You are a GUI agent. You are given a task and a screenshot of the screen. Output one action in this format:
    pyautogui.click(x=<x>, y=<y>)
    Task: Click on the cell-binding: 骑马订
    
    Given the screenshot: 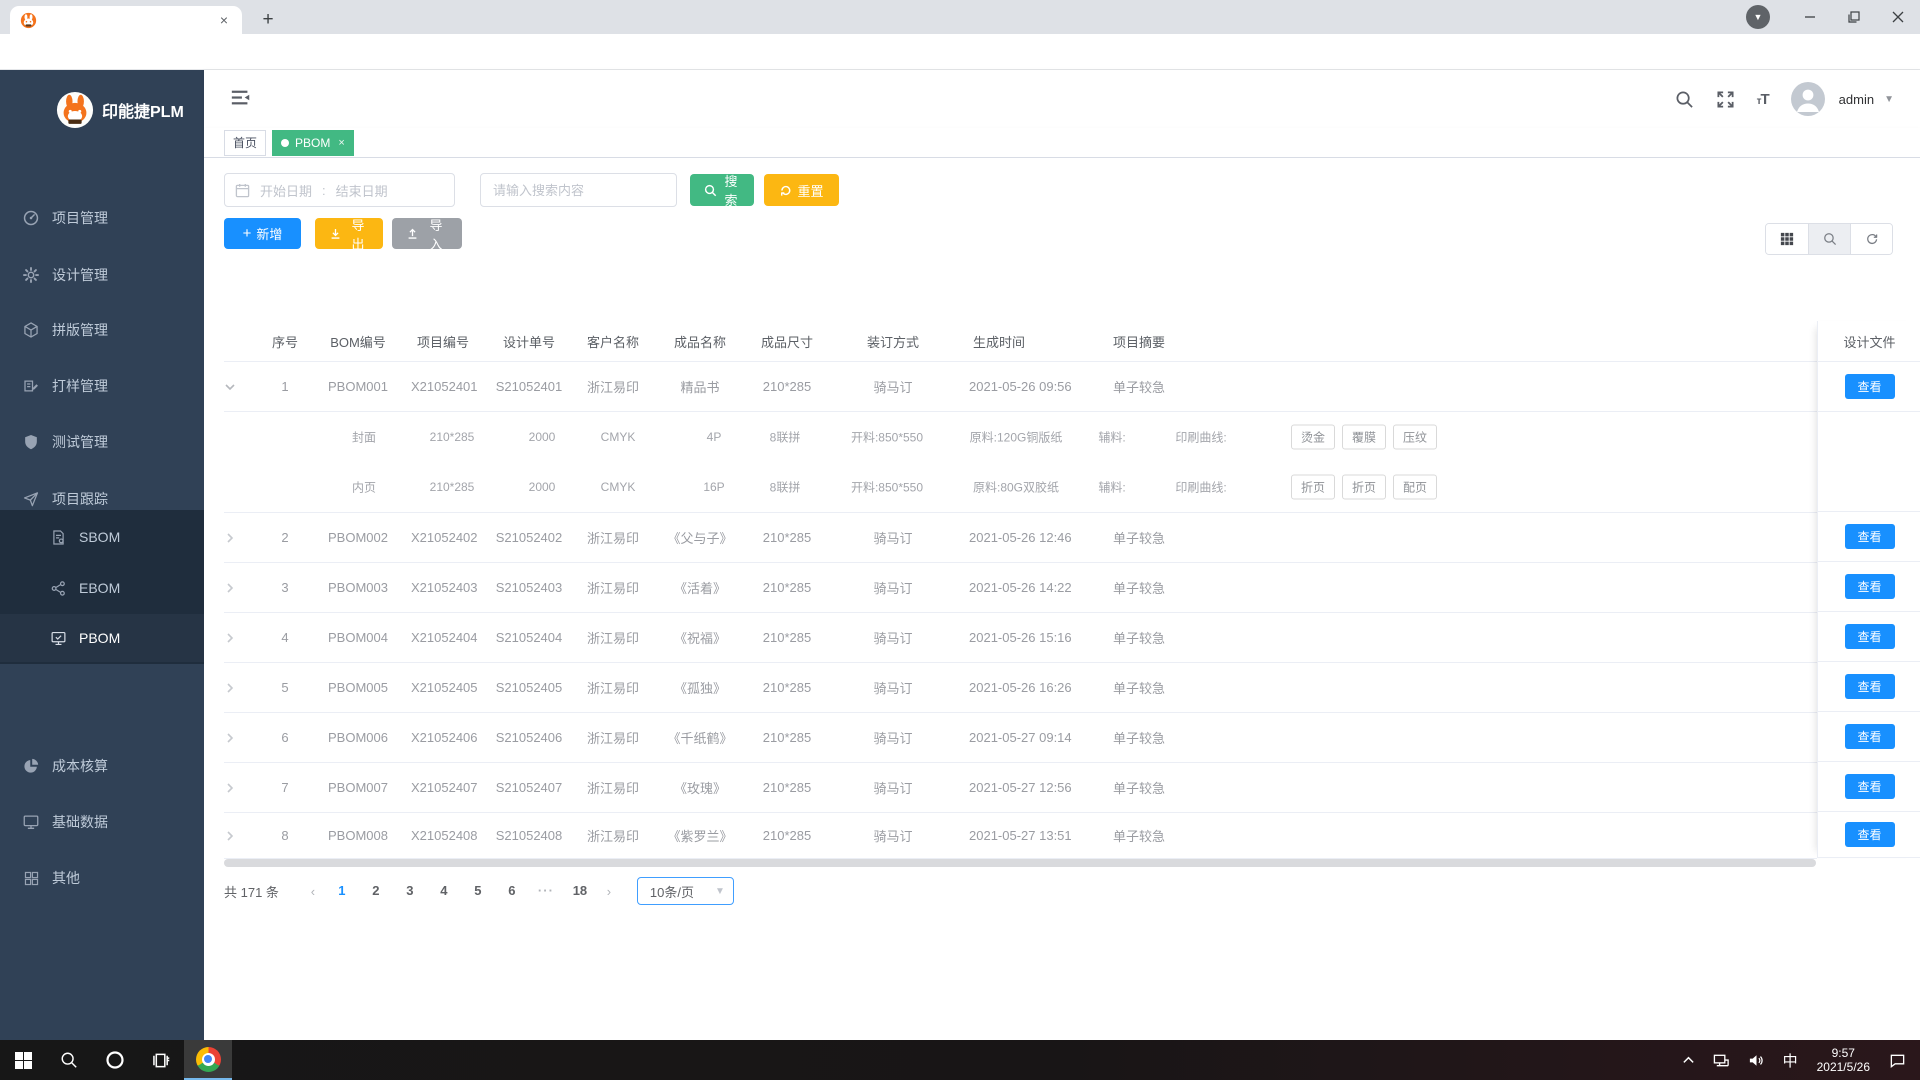 What is the action you would take?
    pyautogui.click(x=893, y=788)
    